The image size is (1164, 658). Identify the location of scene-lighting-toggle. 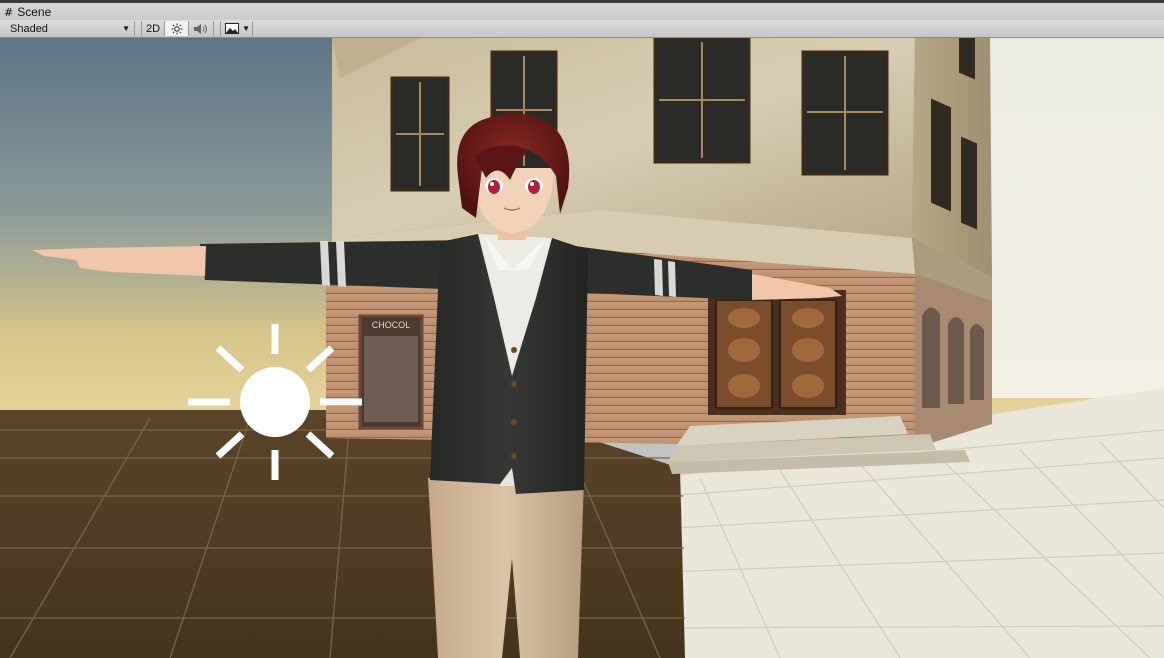
(177, 28).